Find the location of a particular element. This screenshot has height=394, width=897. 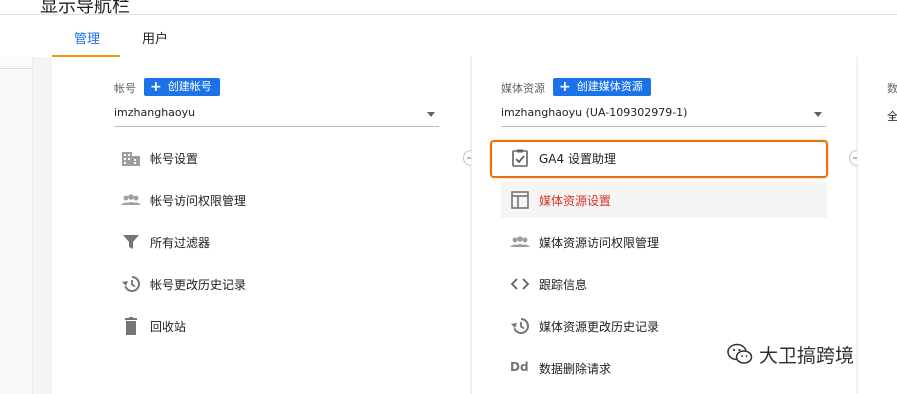

menu-item-label: 数据删除请求 is located at coordinates (575, 369).